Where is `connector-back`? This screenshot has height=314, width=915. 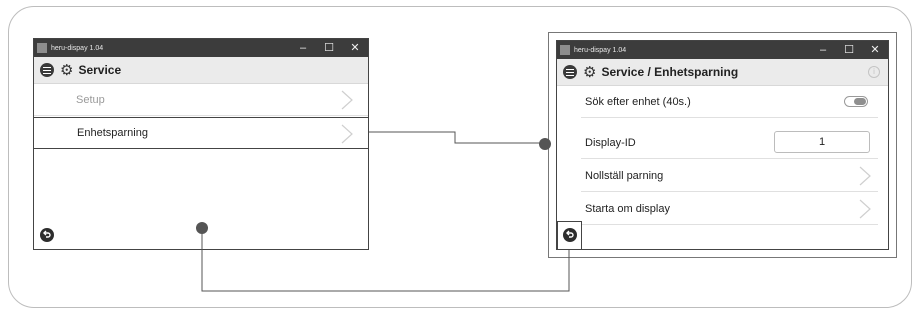 connector-back is located at coordinates (385, 260).